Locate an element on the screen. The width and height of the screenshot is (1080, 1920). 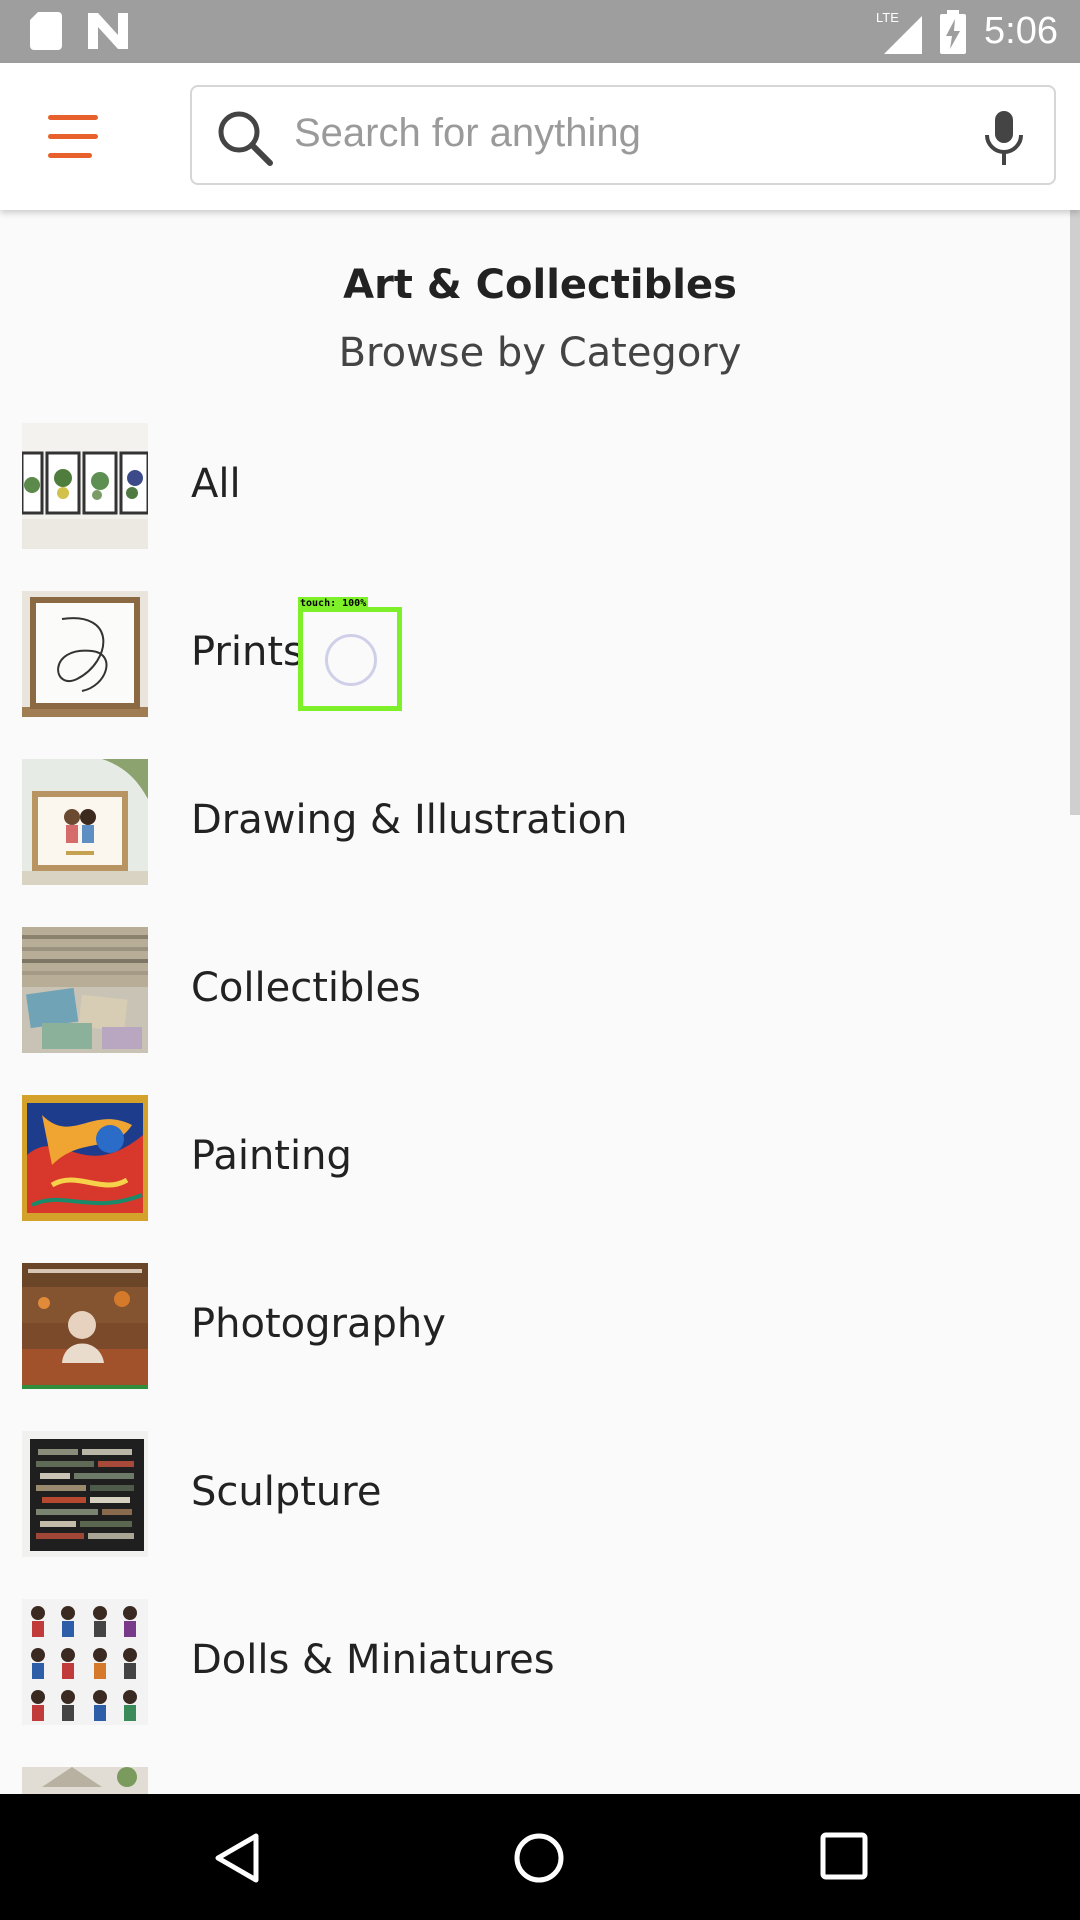
category-label: Drawing & Illustration is located at coordinates (409, 820).